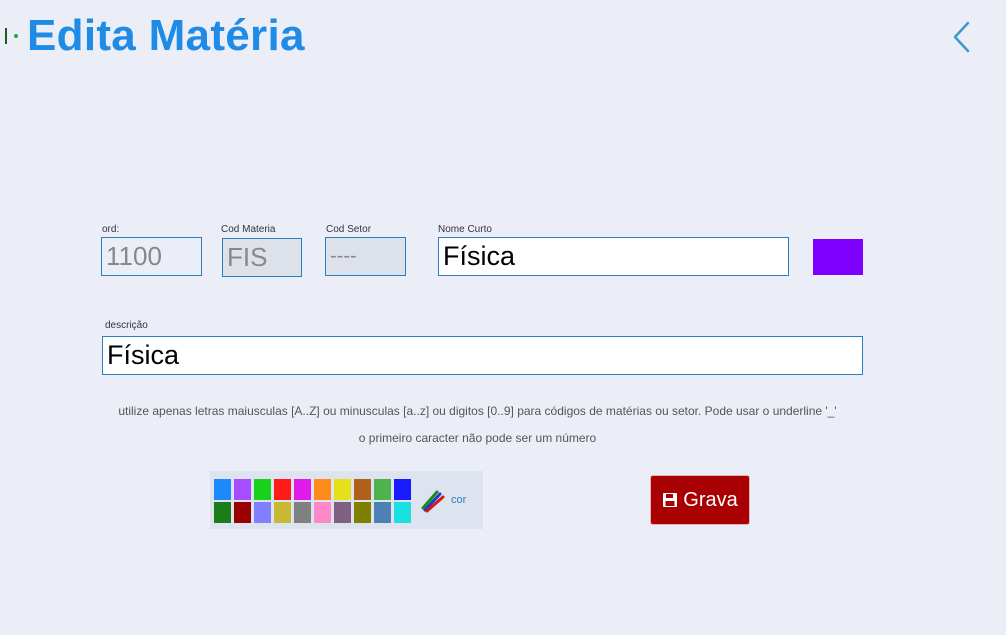 Image resolution: width=1006 pixels, height=635 pixels. What do you see at coordinates (710, 499) in the screenshot?
I see `save-button-label: Grava` at bounding box center [710, 499].